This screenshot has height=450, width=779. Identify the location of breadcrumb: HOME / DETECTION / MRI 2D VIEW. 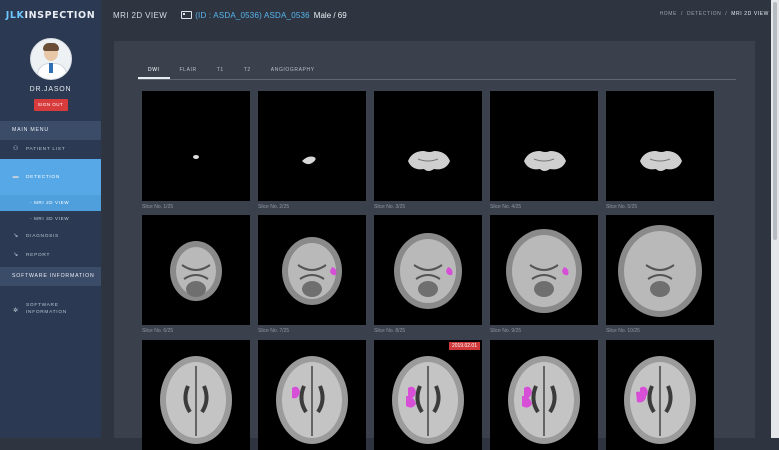
(714, 14).